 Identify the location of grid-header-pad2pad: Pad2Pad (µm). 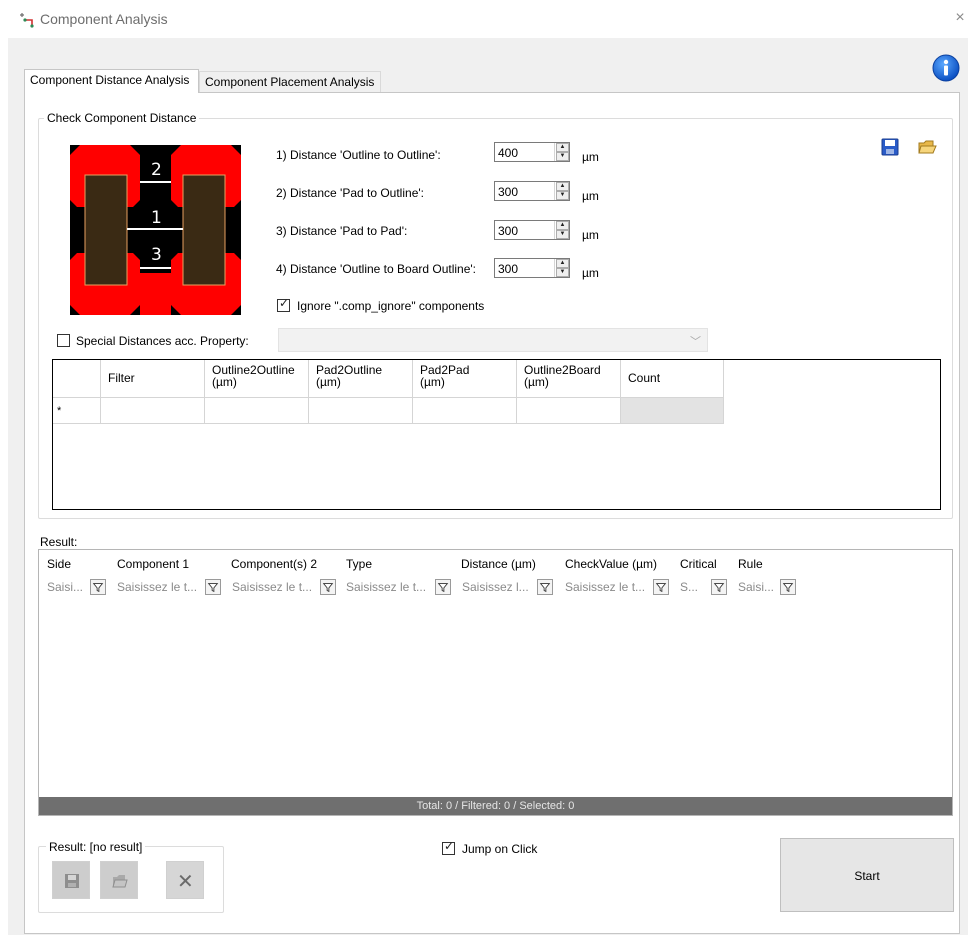
(465, 379).